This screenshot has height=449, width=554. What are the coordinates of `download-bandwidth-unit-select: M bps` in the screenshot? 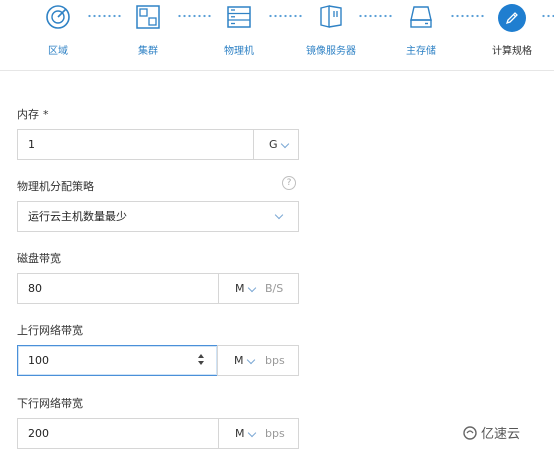 It's located at (258, 433).